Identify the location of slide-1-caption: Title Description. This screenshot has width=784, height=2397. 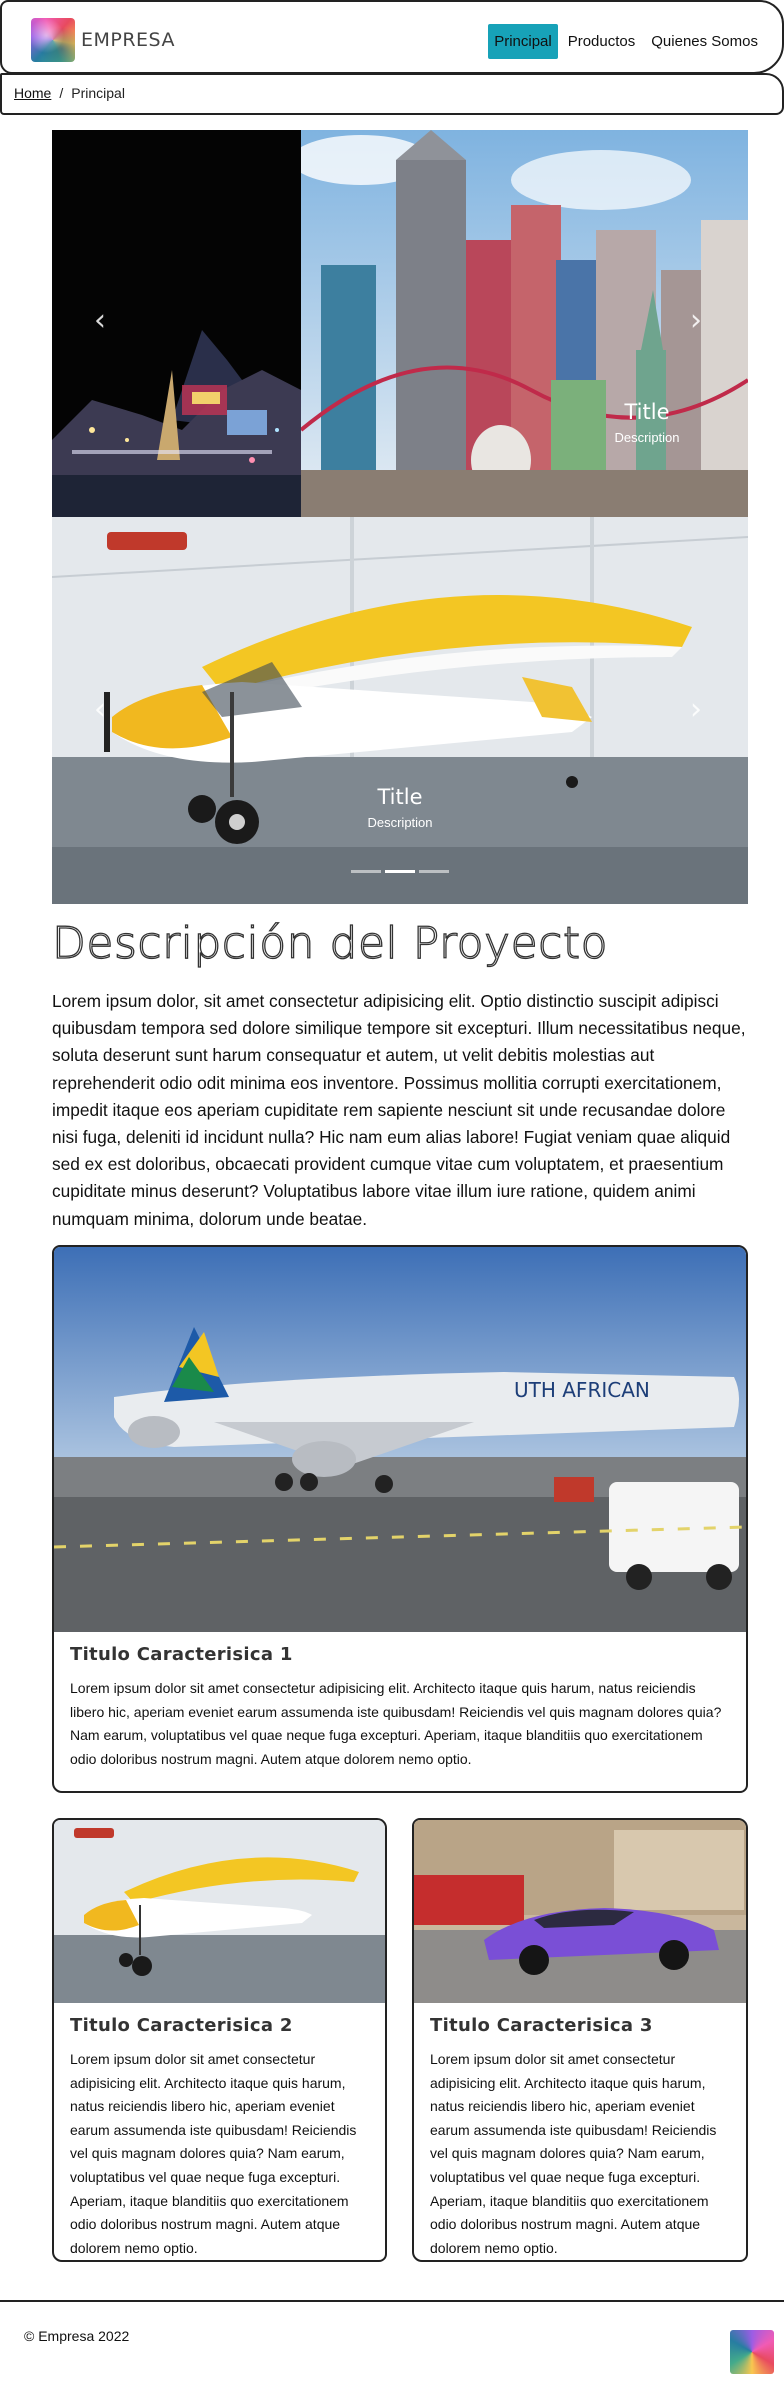
(647, 422).